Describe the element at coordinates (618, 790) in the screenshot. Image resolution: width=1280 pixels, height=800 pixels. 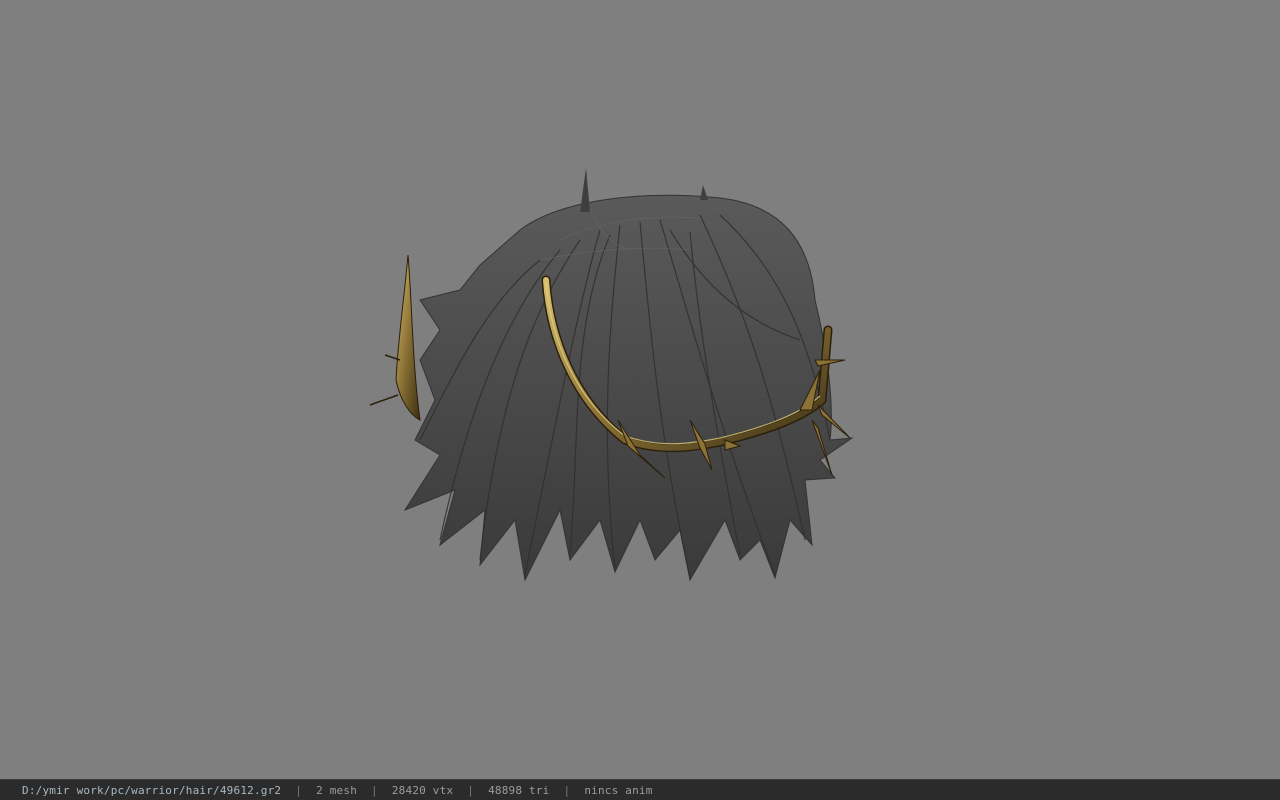
I see `anim-status: nincs anim` at that location.